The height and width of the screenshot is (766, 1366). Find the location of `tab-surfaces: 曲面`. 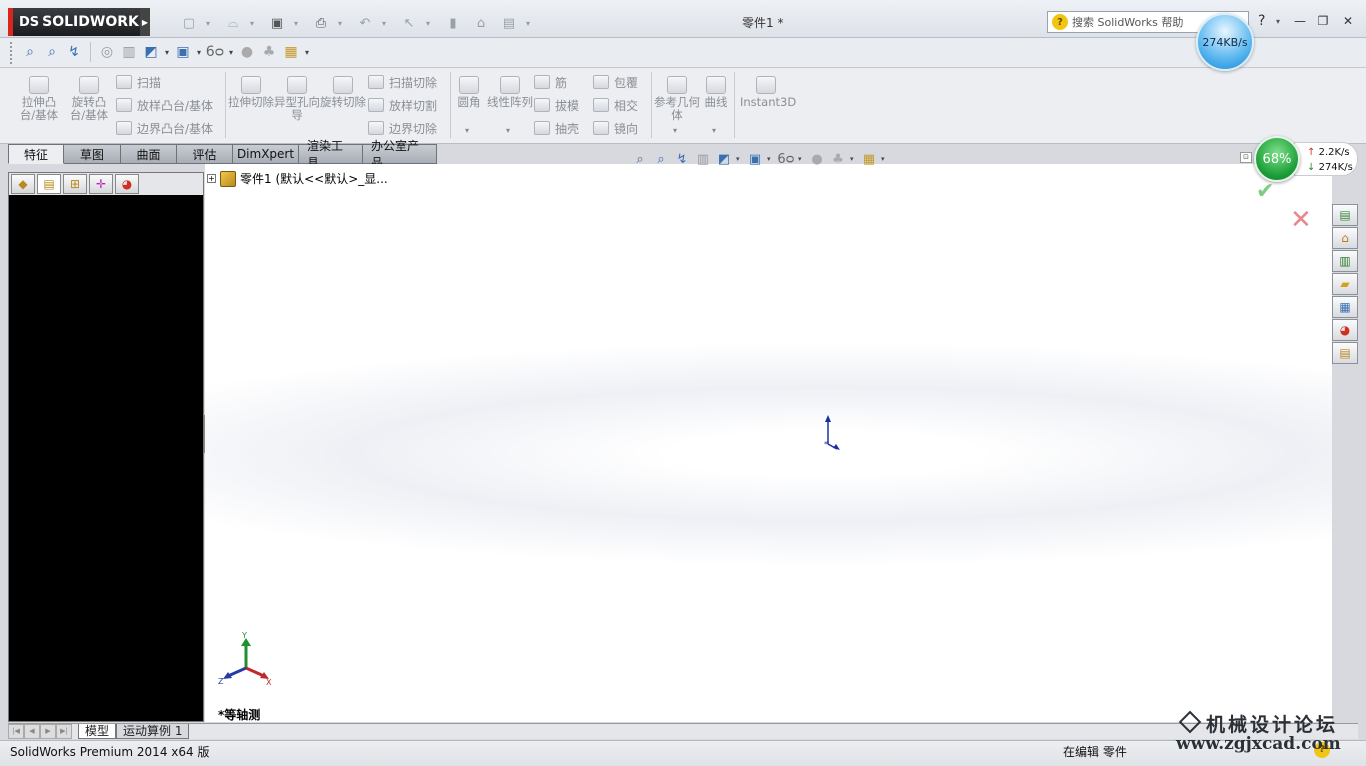

tab-surfaces: 曲面 is located at coordinates (149, 154).